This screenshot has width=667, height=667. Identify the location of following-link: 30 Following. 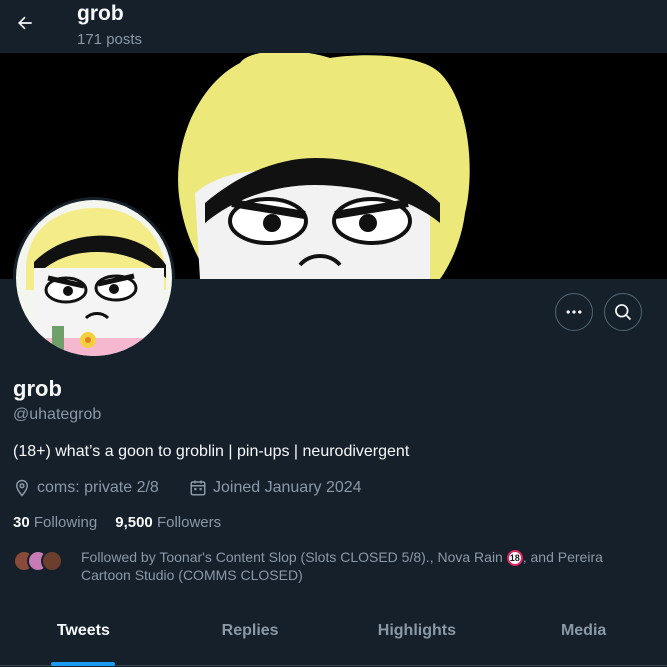
(55, 522).